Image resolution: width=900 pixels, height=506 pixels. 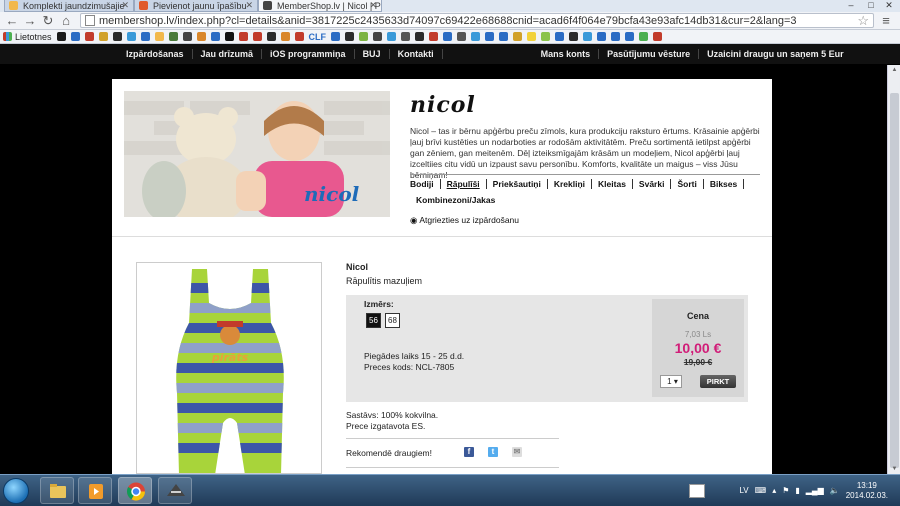 I want to click on email-icon: ✉, so click(x=517, y=452).